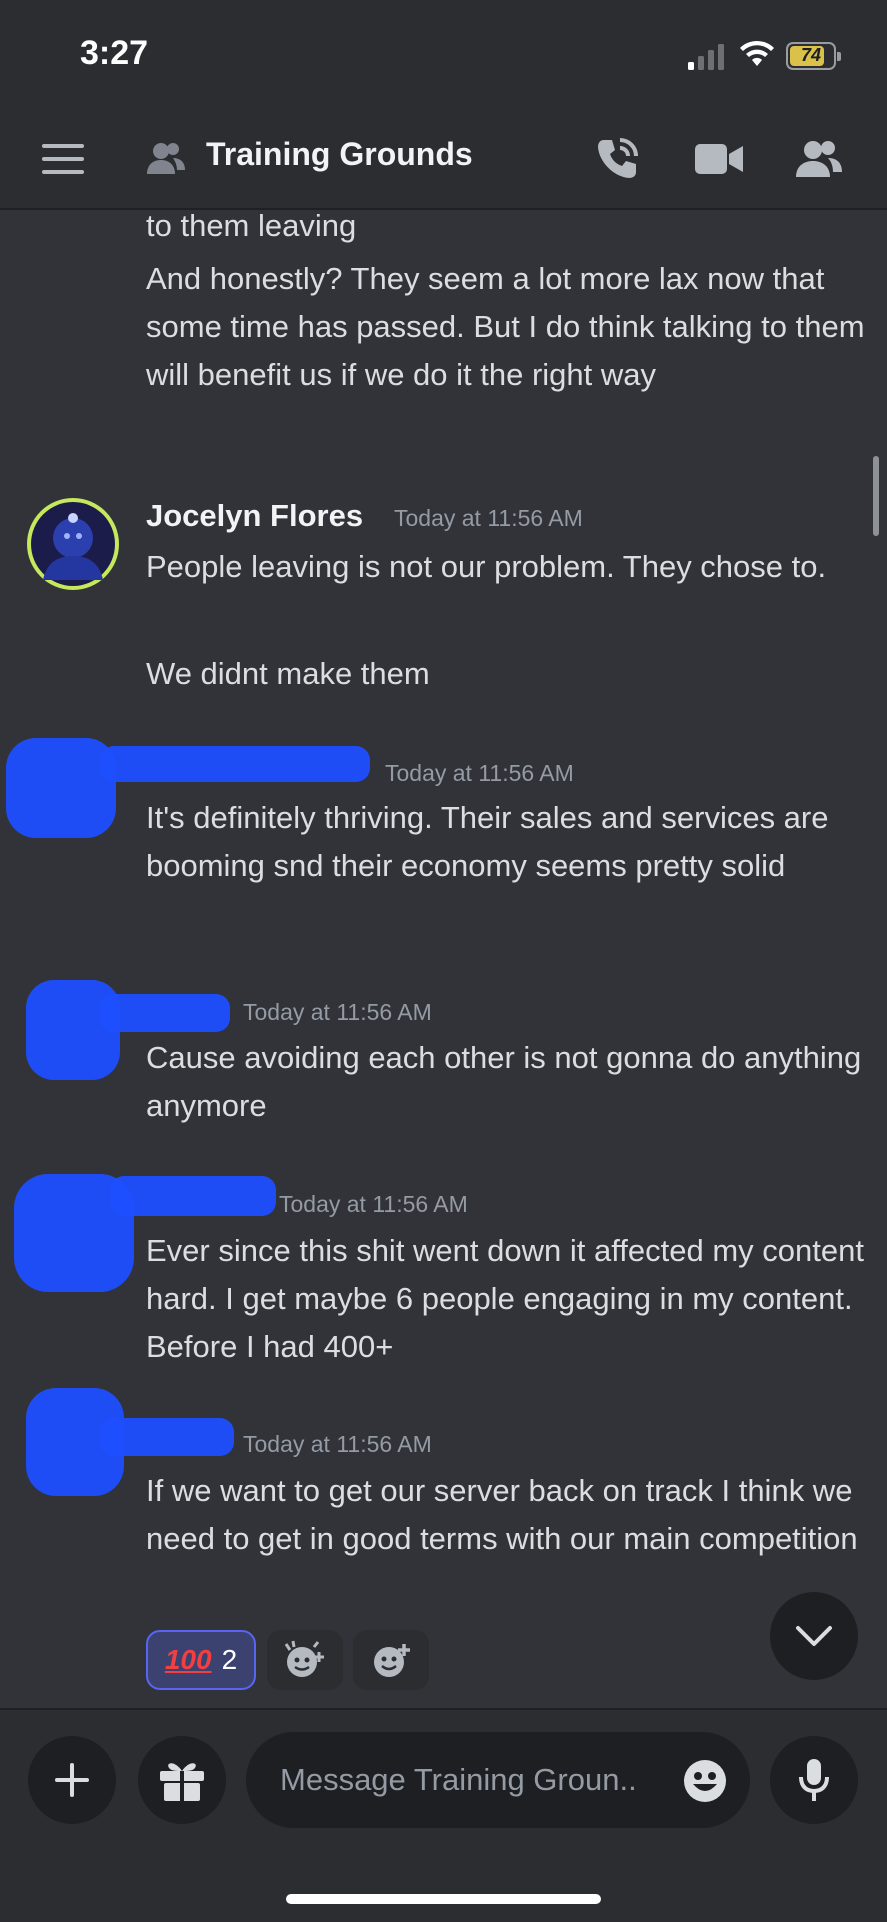  I want to click on add-reaction-button, so click(391, 1660).